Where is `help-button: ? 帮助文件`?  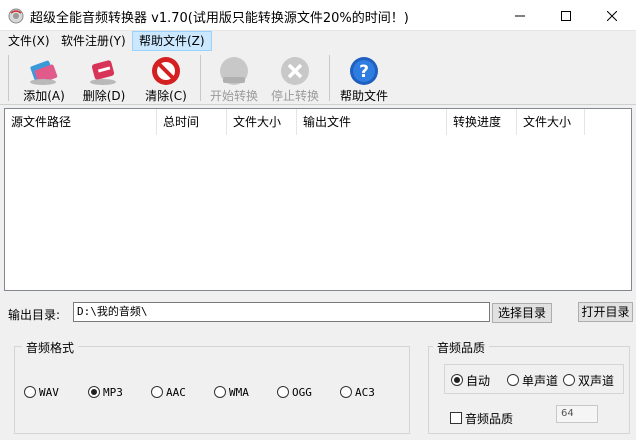
help-button: ? 帮助文件 is located at coordinates (364, 78).